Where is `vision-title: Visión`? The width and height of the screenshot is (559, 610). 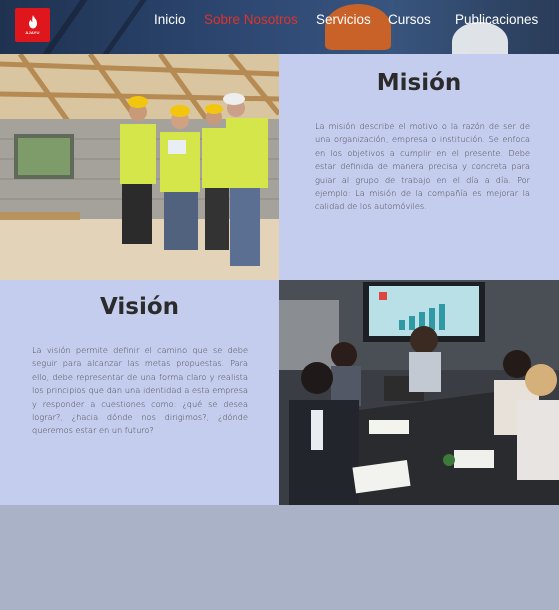 vision-title: Visión is located at coordinates (139, 307).